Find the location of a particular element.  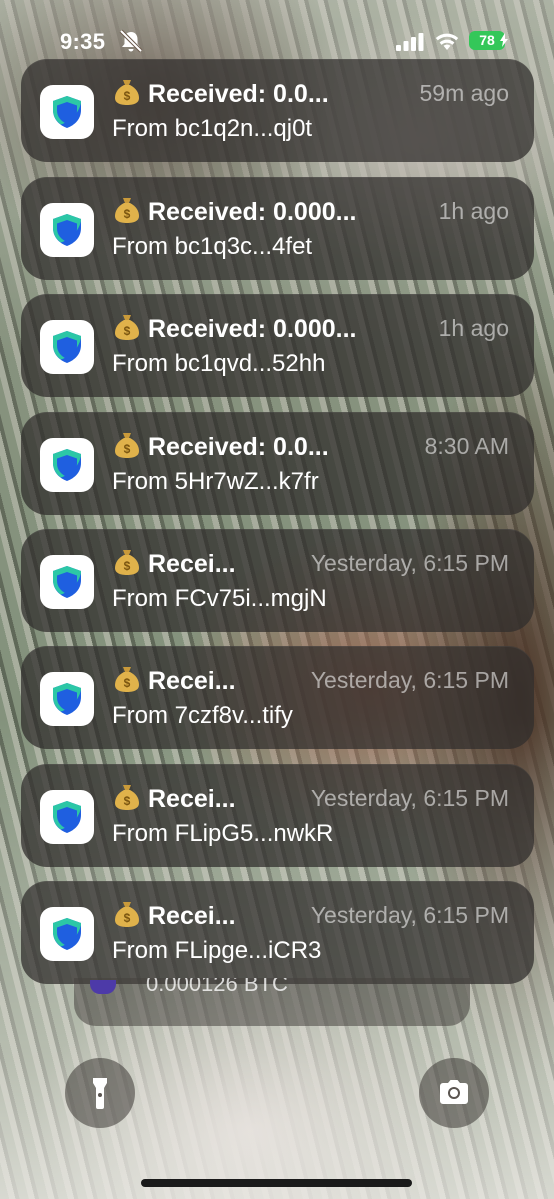

wifi-icon is located at coordinates (447, 41).